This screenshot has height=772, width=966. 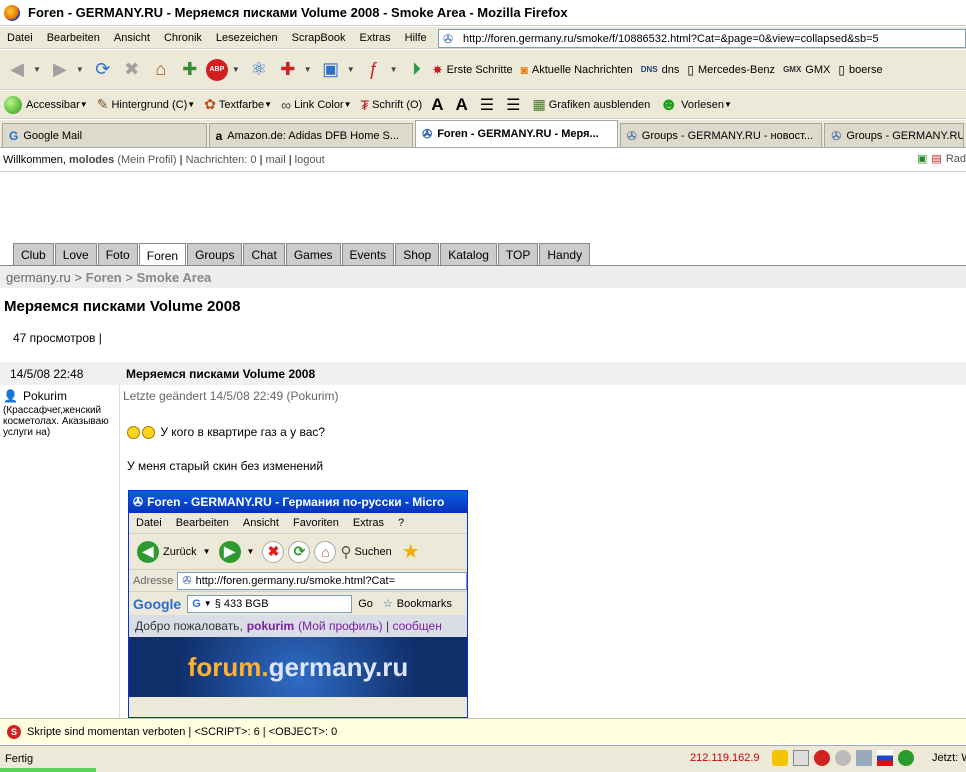 What do you see at coordinates (104, 277) in the screenshot?
I see `breadcrumb-foren: Foren` at bounding box center [104, 277].